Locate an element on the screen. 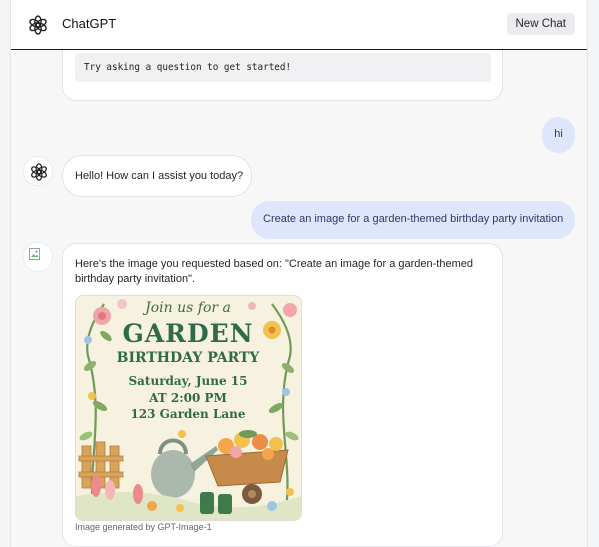 The height and width of the screenshot is (547, 599). pink-flower-icon is located at coordinates (102, 316).